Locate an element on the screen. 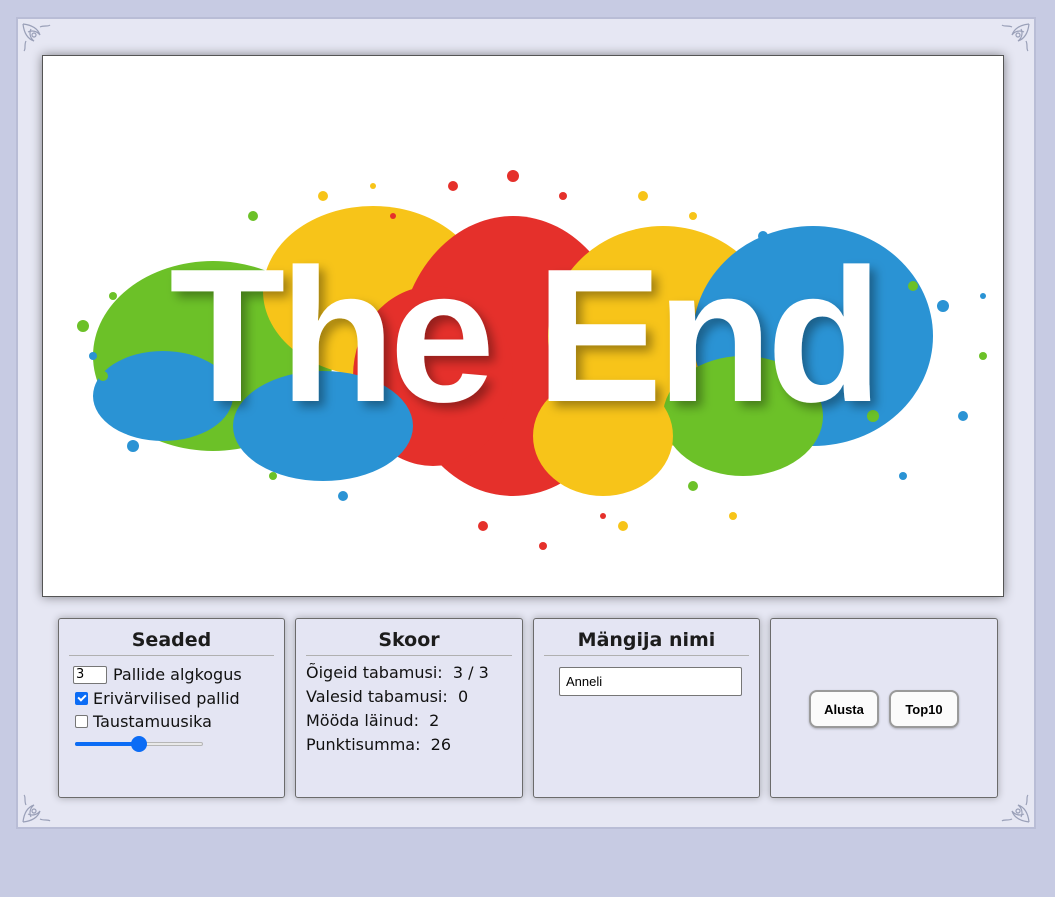  actions-panel: Alusta Top10 is located at coordinates (884, 708).